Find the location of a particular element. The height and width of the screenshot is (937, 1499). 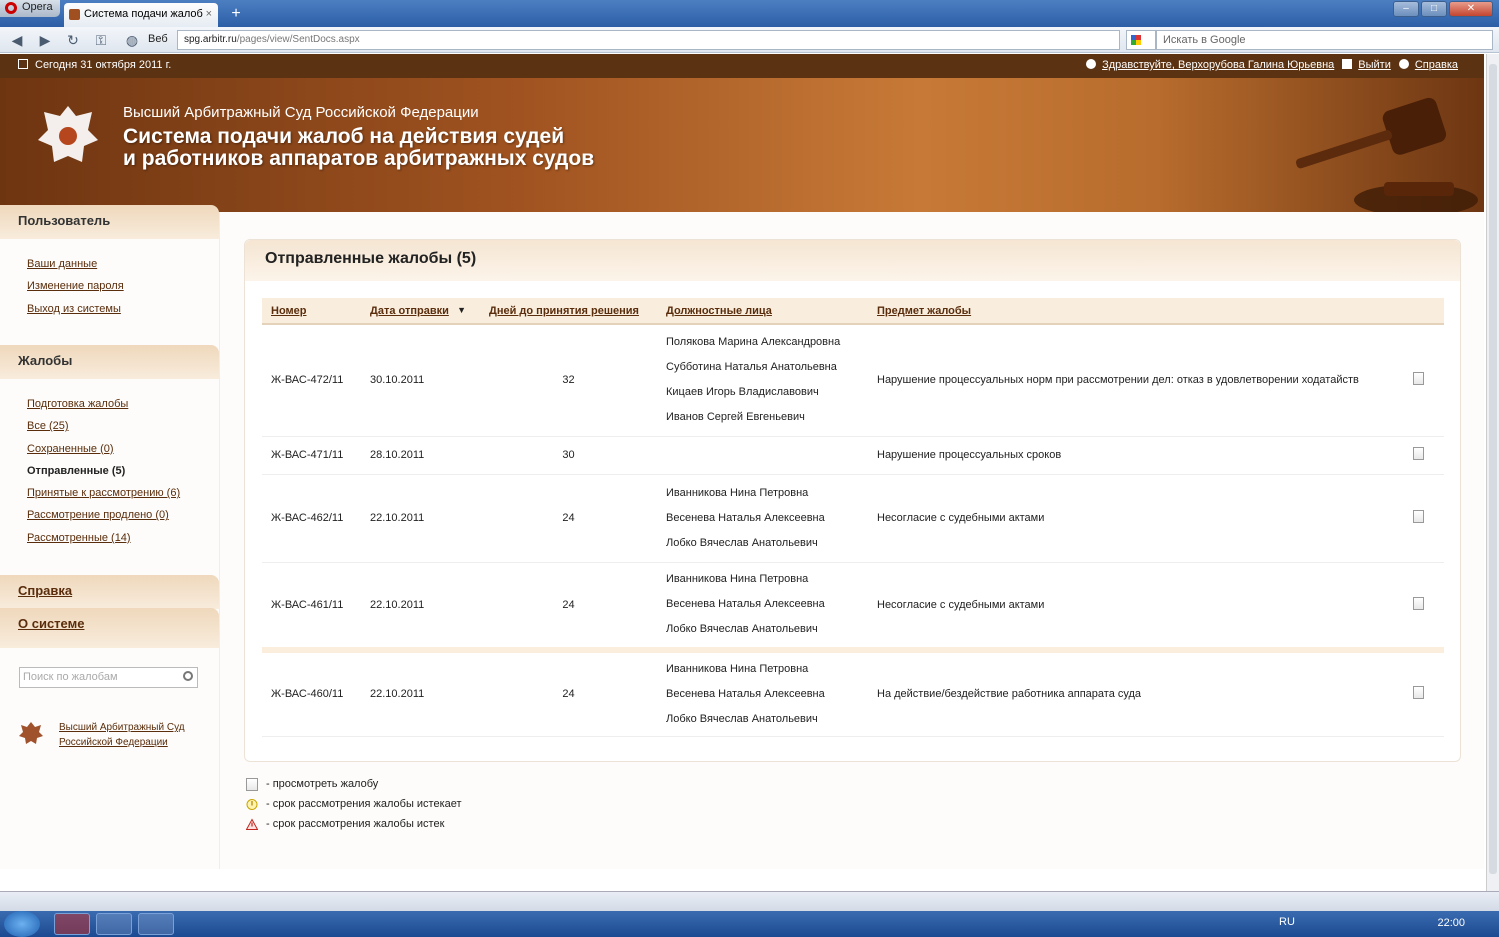

close-window-button: ✕ is located at coordinates (1471, 9).